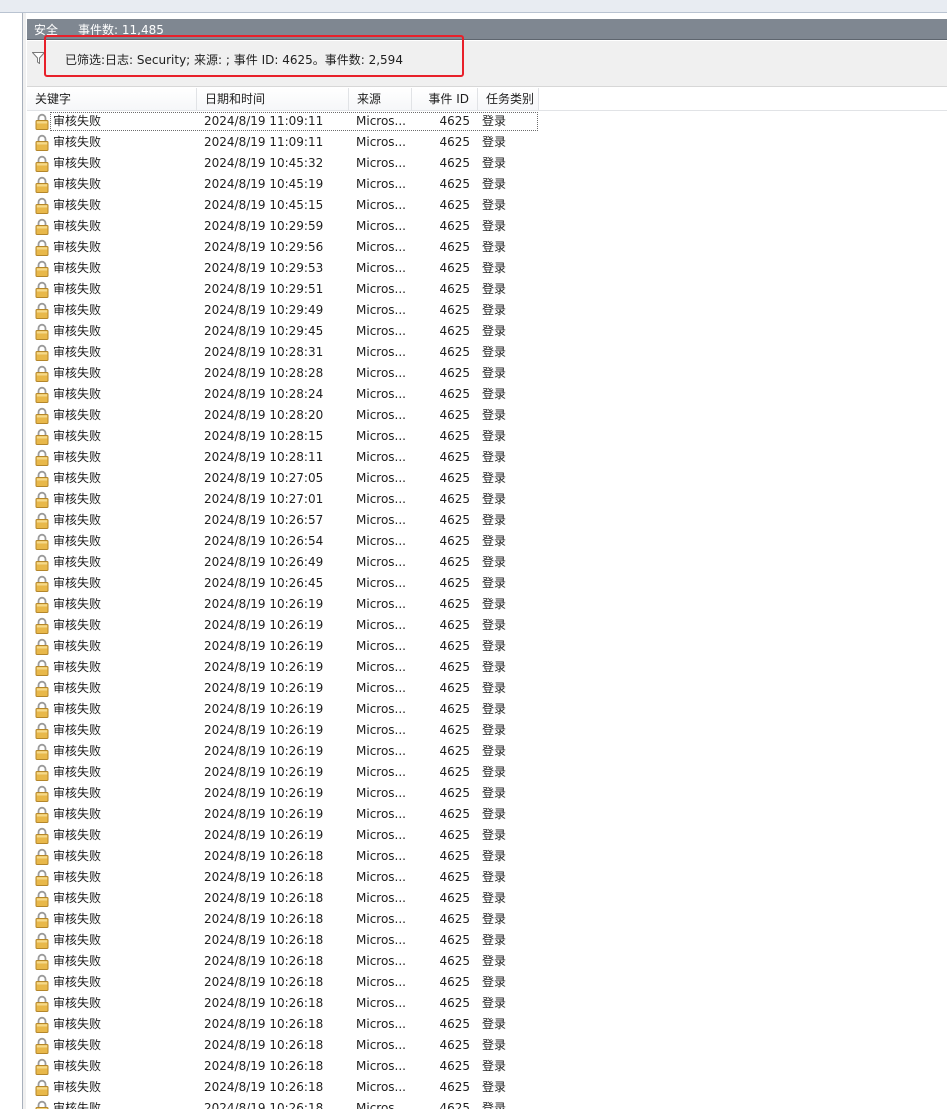 This screenshot has width=947, height=1109. What do you see at coordinates (487, 478) in the screenshot?
I see `table-row: 审核失败 2024/8/19 10:27:05 Micros... 4625 登录` at bounding box center [487, 478].